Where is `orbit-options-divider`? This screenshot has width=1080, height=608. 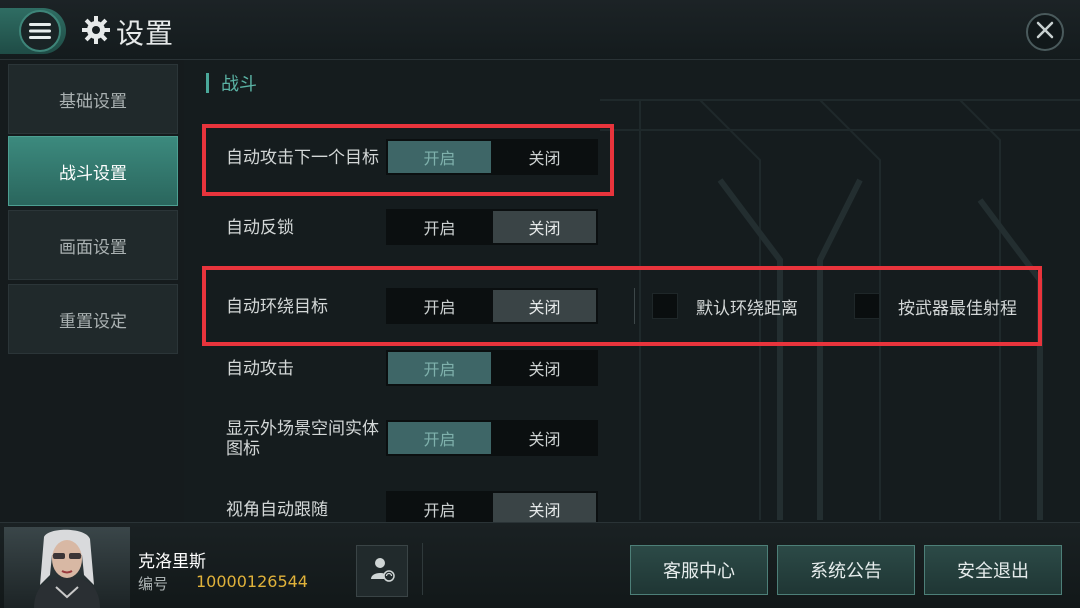 orbit-options-divider is located at coordinates (634, 306).